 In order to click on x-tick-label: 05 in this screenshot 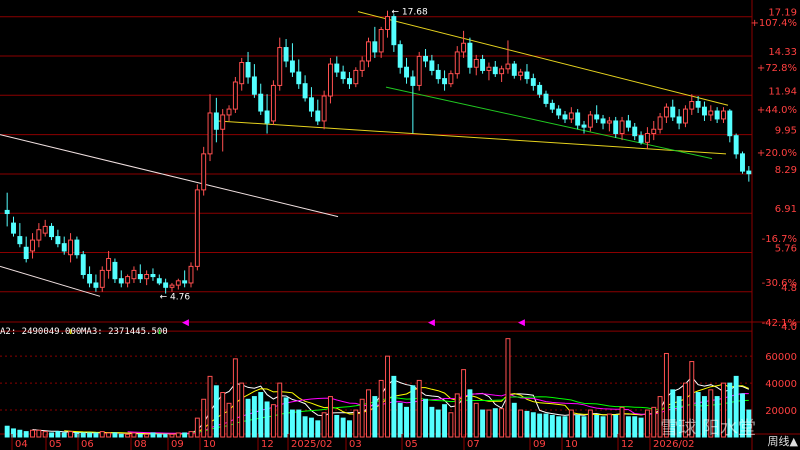, I will do `click(411, 444)`.